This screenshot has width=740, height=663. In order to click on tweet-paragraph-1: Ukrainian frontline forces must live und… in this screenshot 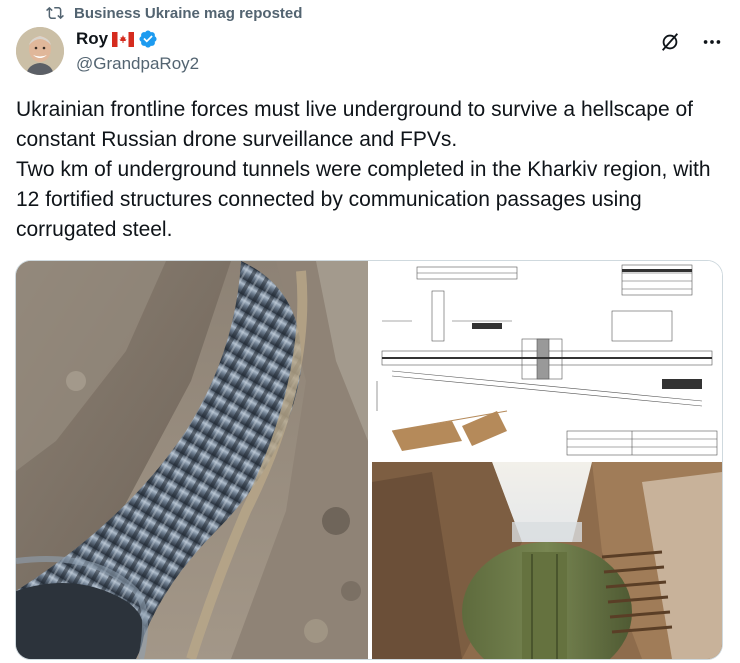, I will do `click(355, 124)`.